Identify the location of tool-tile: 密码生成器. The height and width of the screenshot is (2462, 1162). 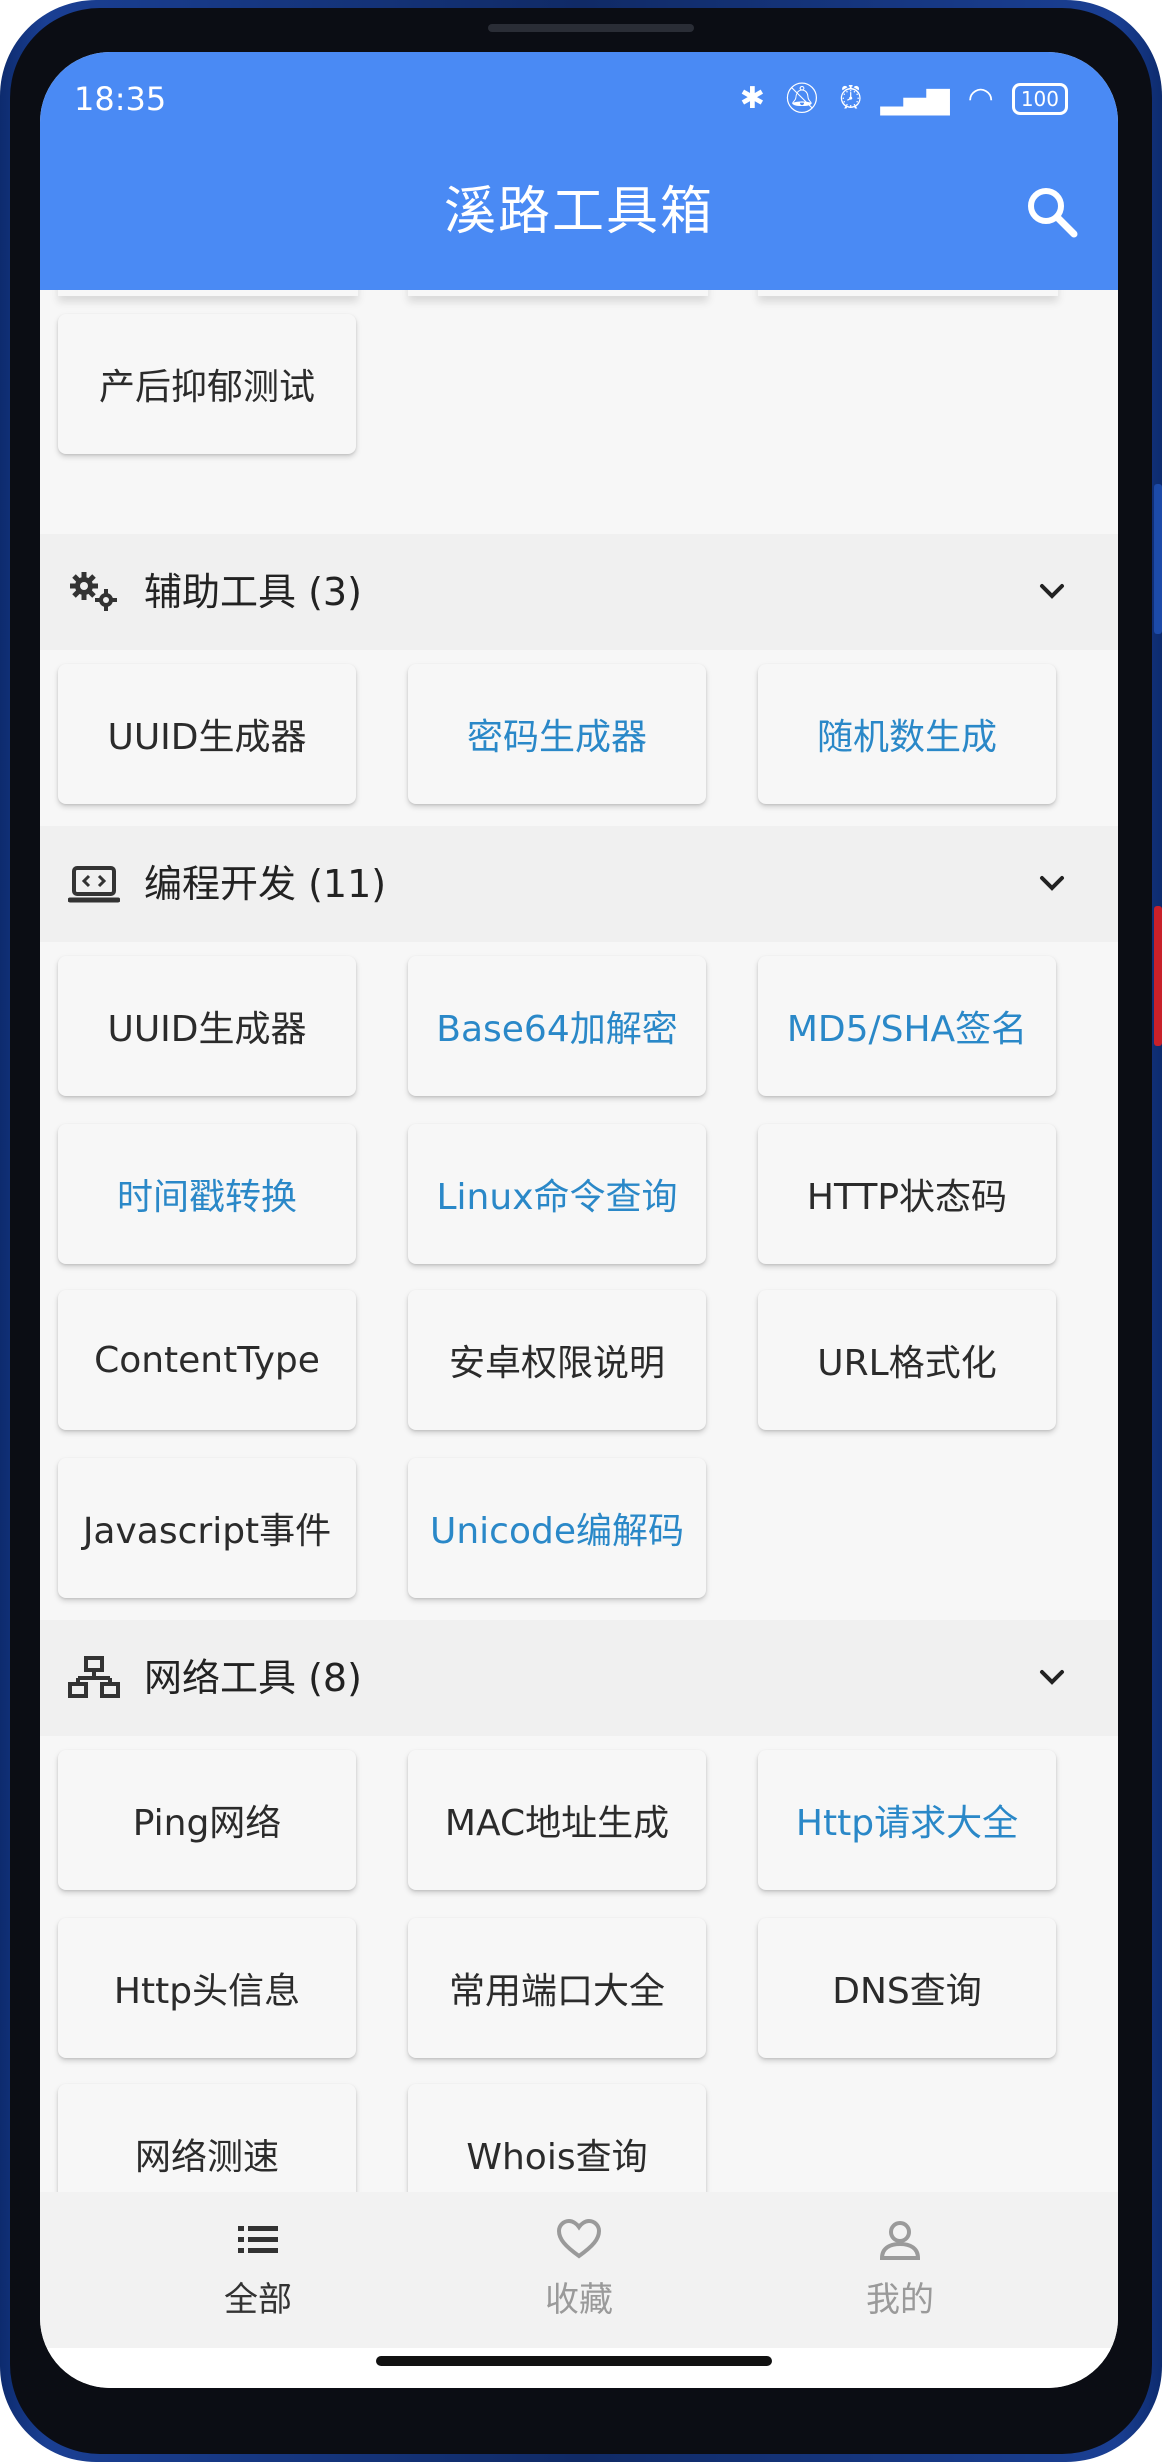
(557, 734).